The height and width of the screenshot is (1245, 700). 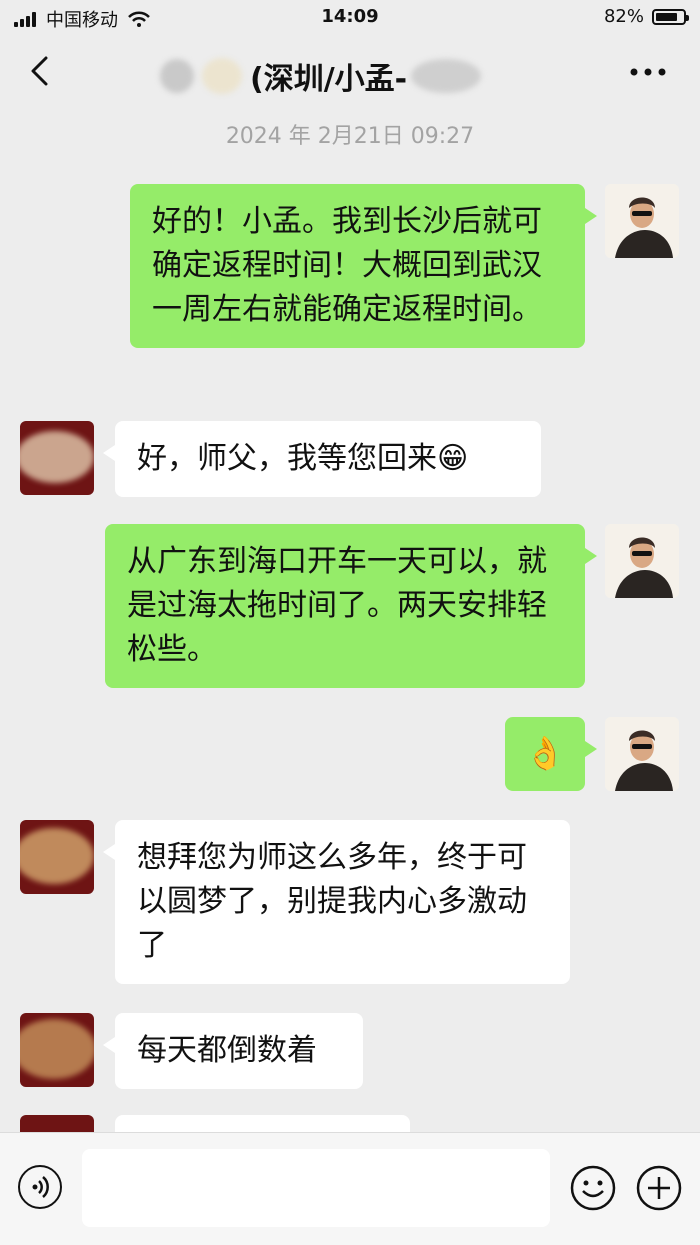 I want to click on chat-title-area: (深圳/小孟-, so click(x=321, y=76).